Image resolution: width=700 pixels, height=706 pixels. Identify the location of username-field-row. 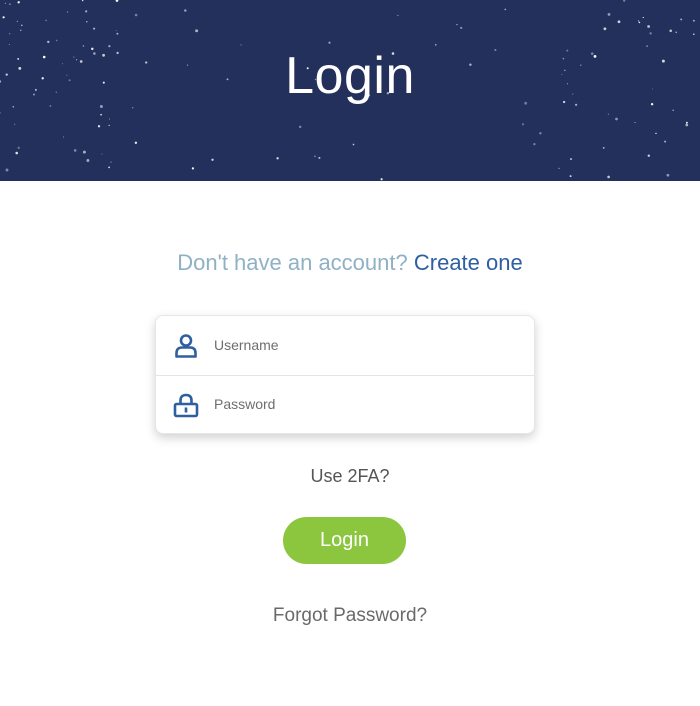
(345, 346).